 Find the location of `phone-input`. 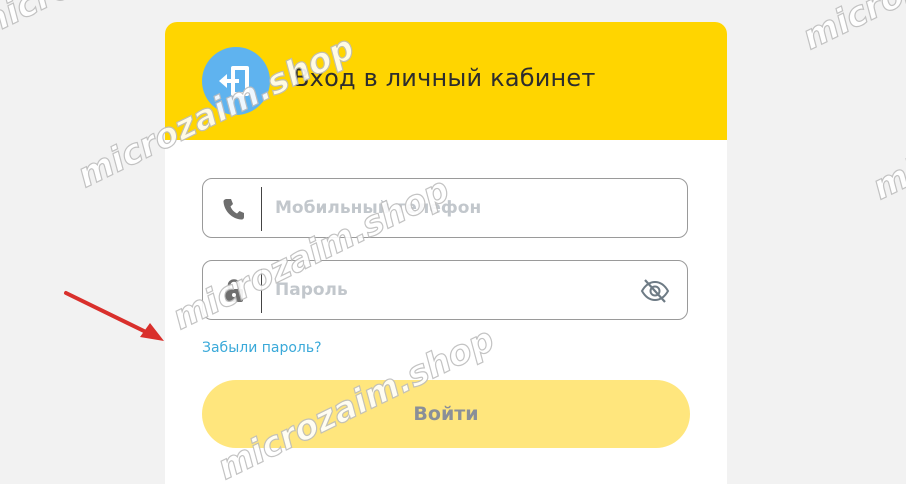

phone-input is located at coordinates (450, 208).